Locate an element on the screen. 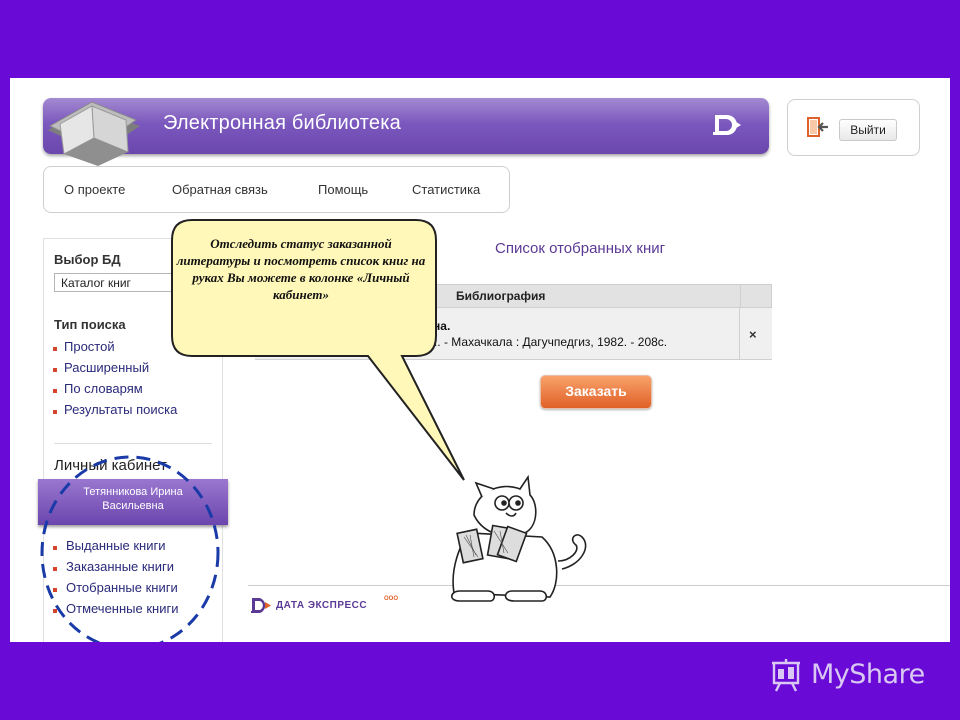  data-express-logo-icon is located at coordinates (261, 605).